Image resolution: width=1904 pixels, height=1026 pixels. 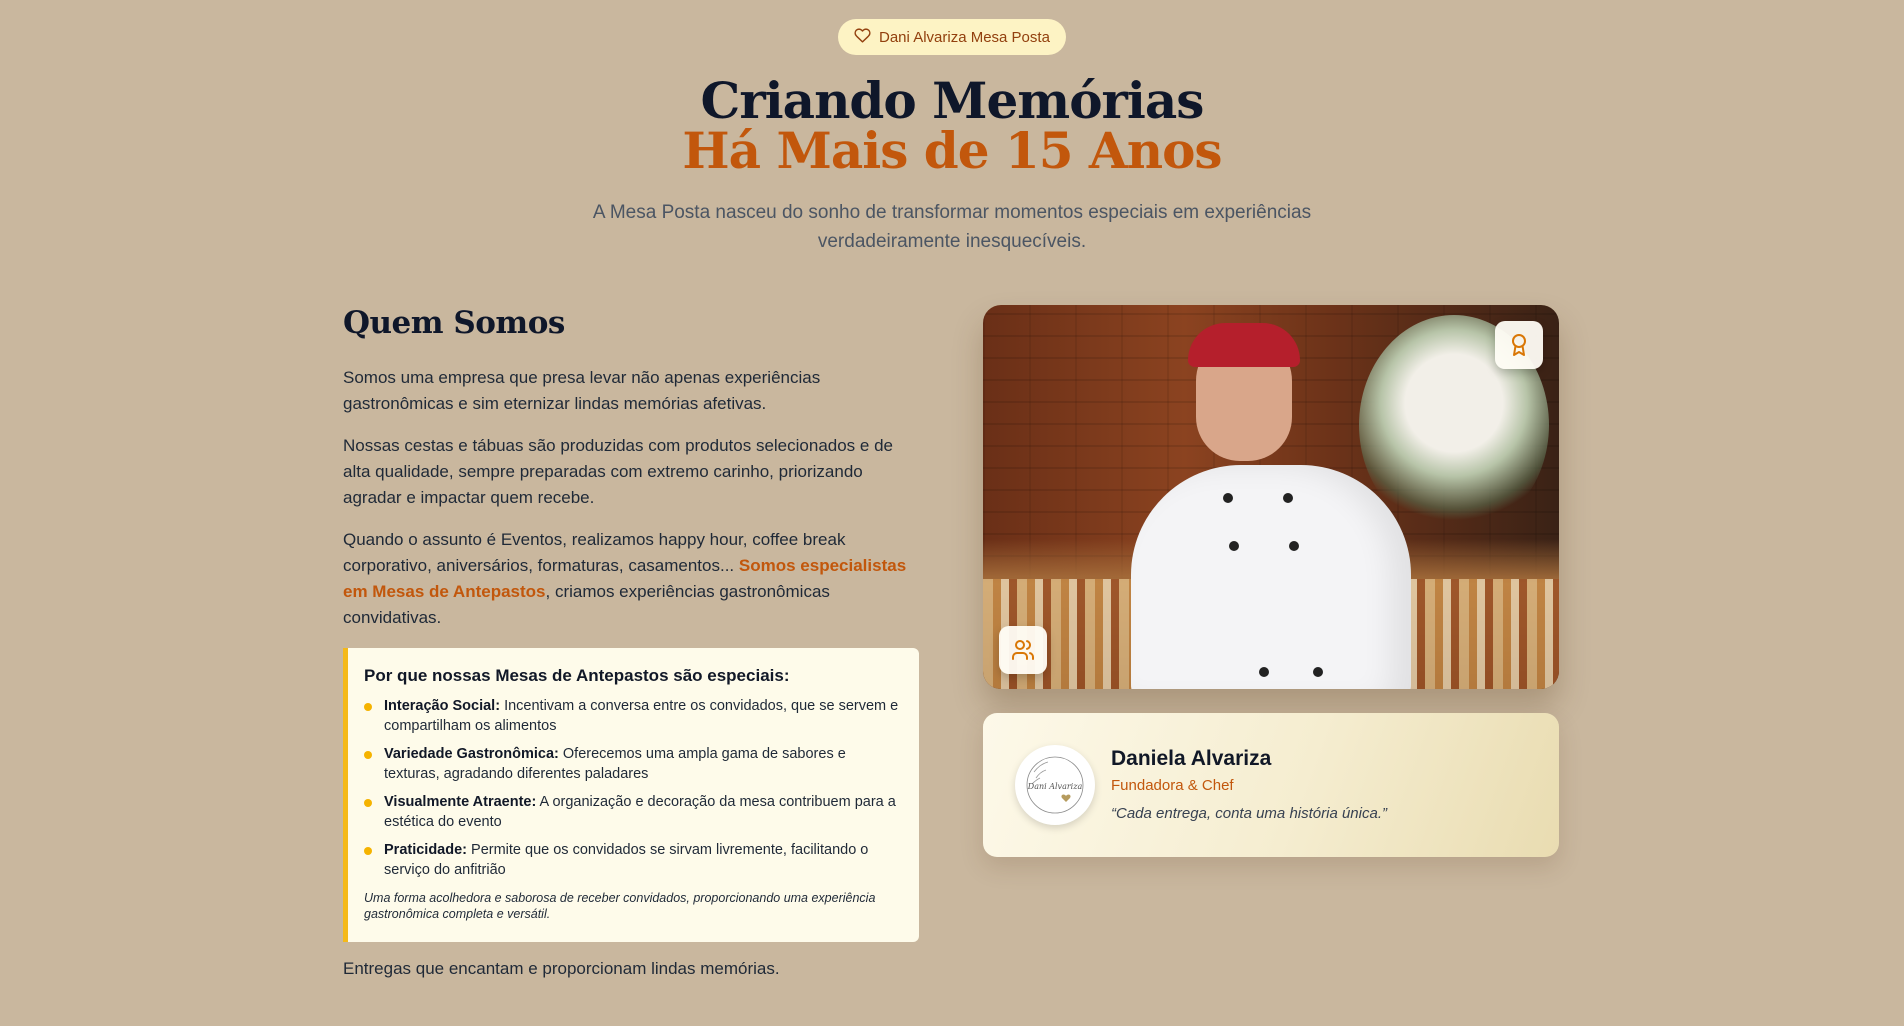 I want to click on badge-label: Dani Alvariza Mesa Posta, so click(x=964, y=37).